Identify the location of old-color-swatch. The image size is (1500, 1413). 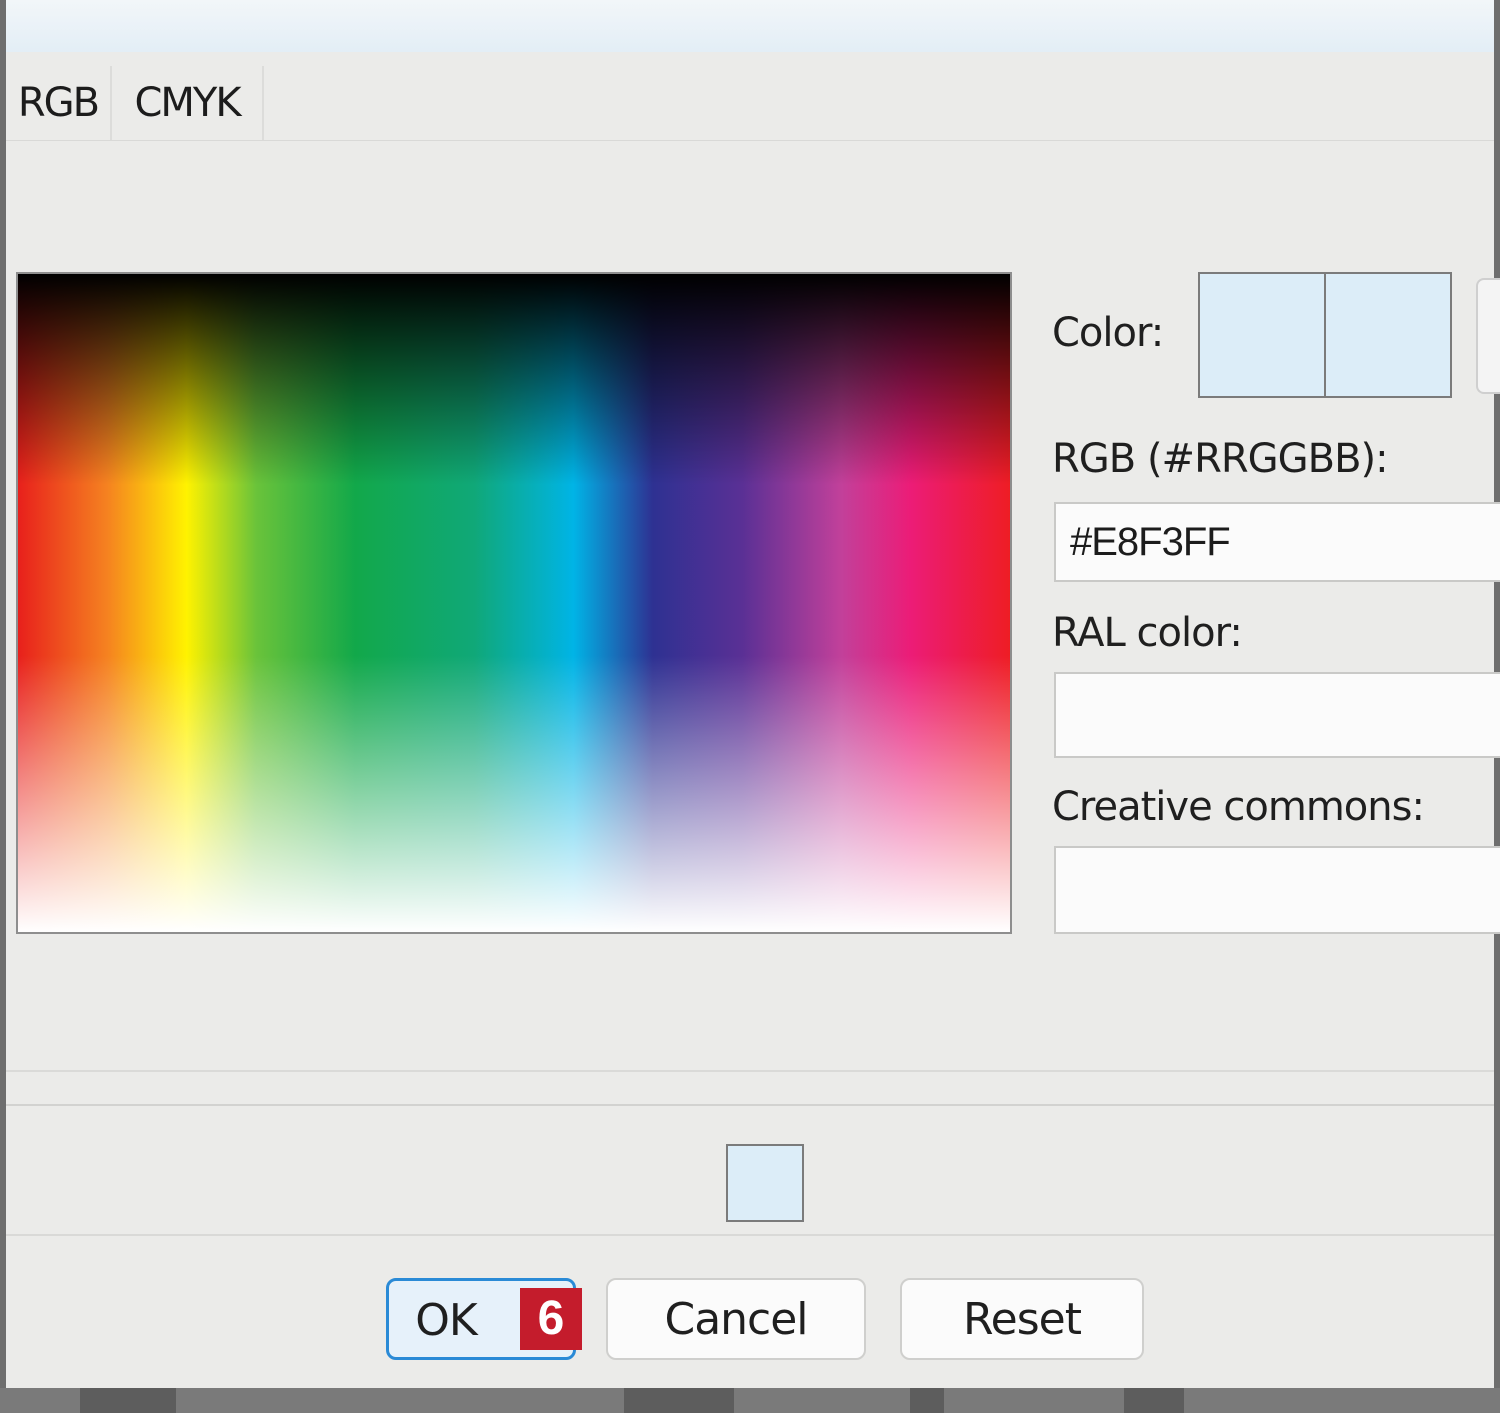
(1388, 335).